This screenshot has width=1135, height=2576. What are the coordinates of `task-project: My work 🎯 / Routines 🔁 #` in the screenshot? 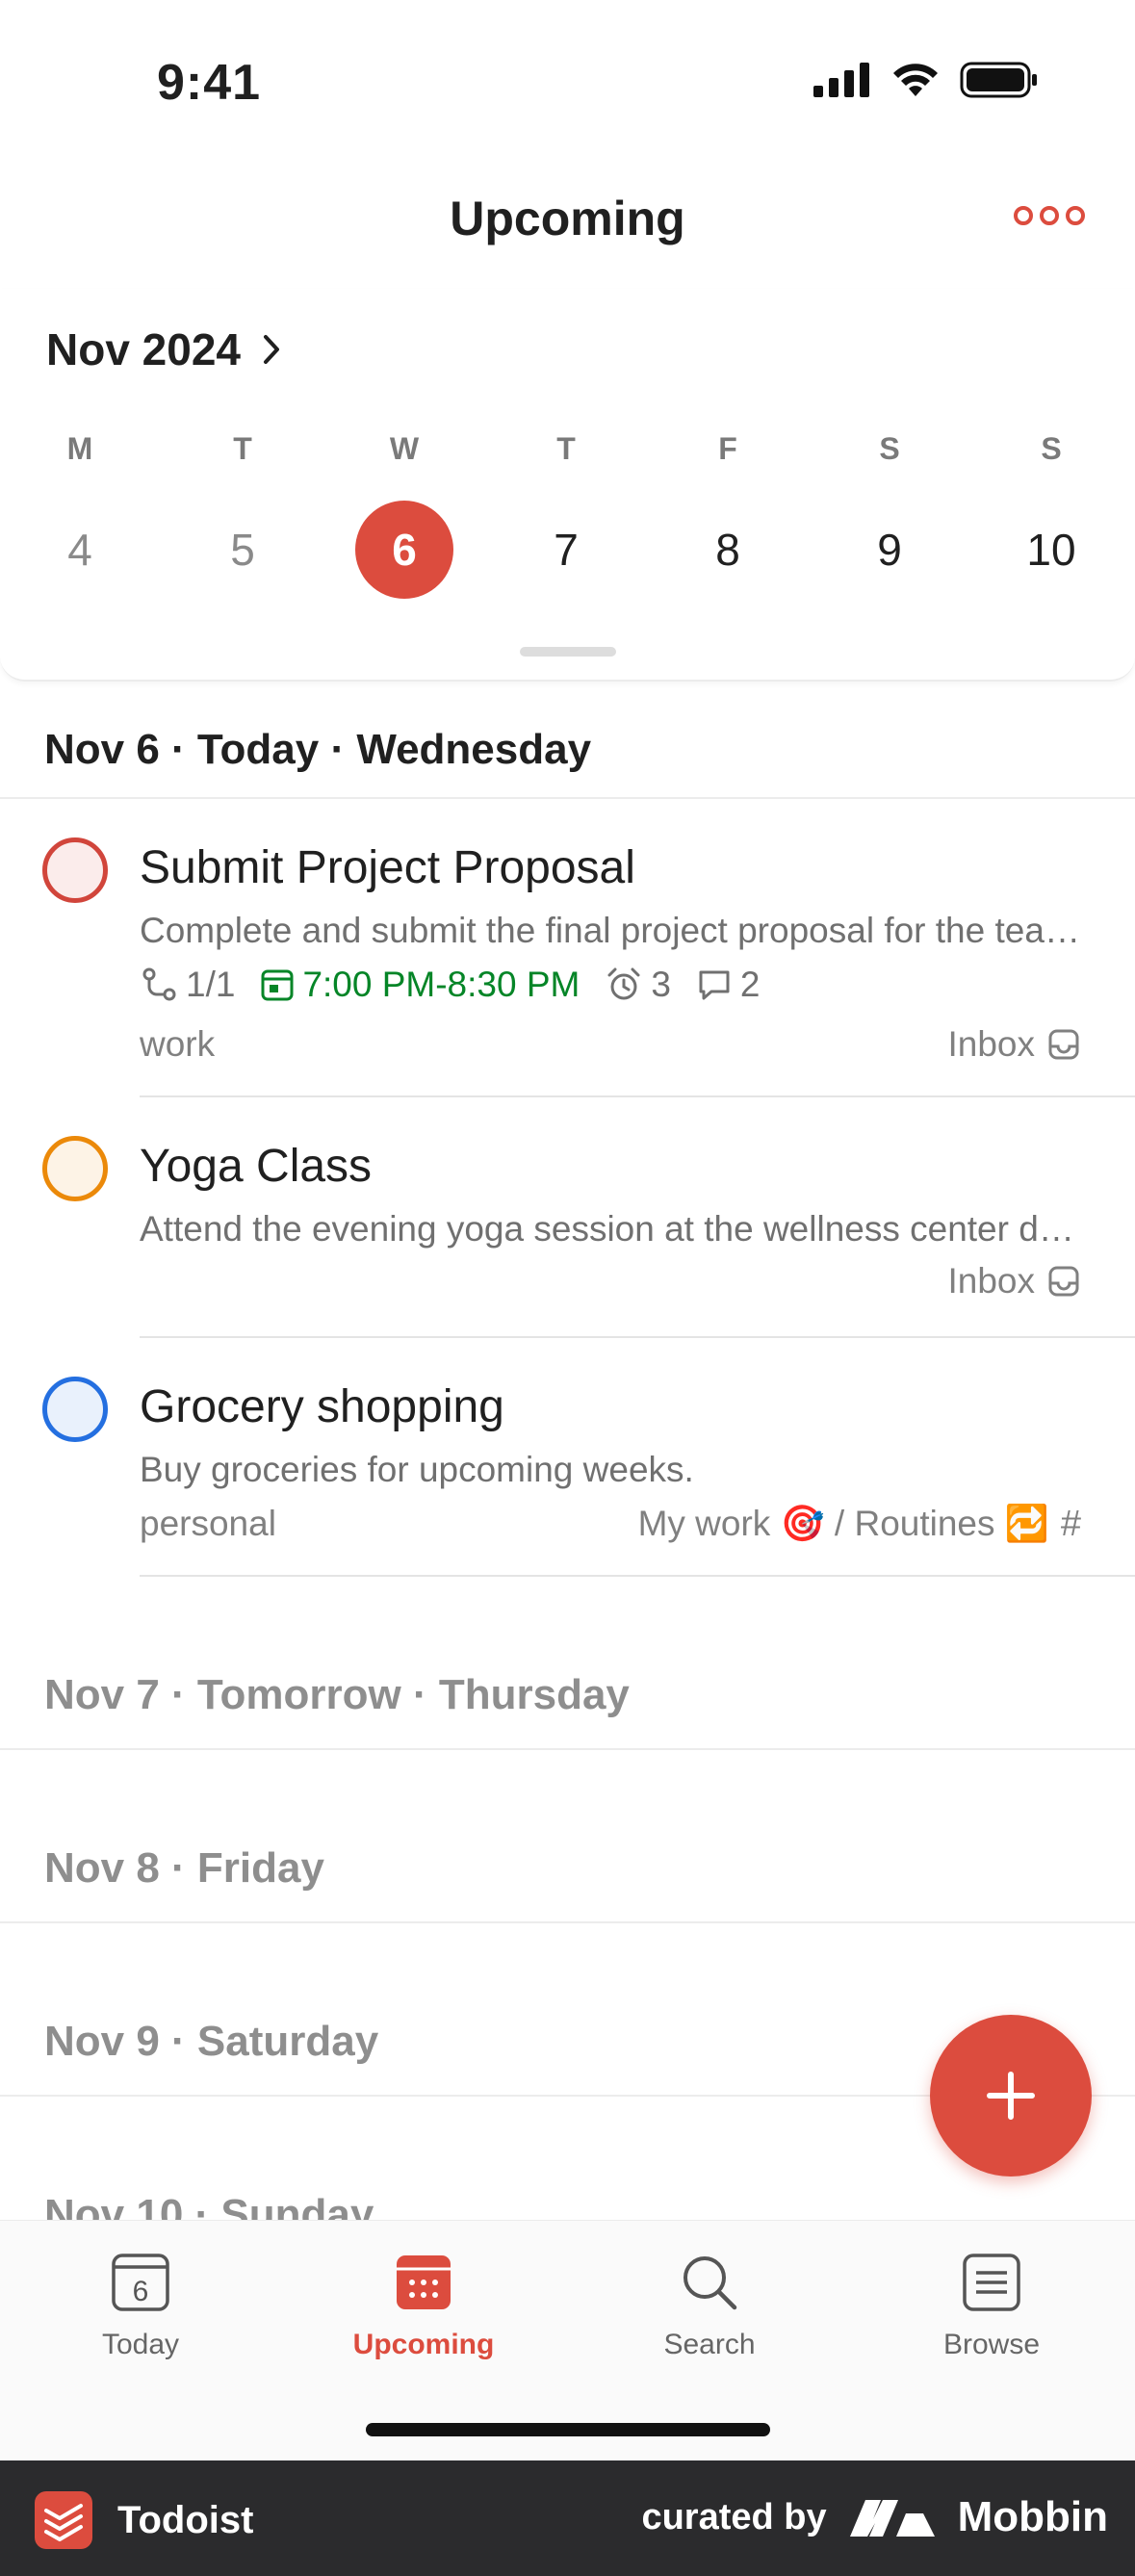 It's located at (859, 1525).